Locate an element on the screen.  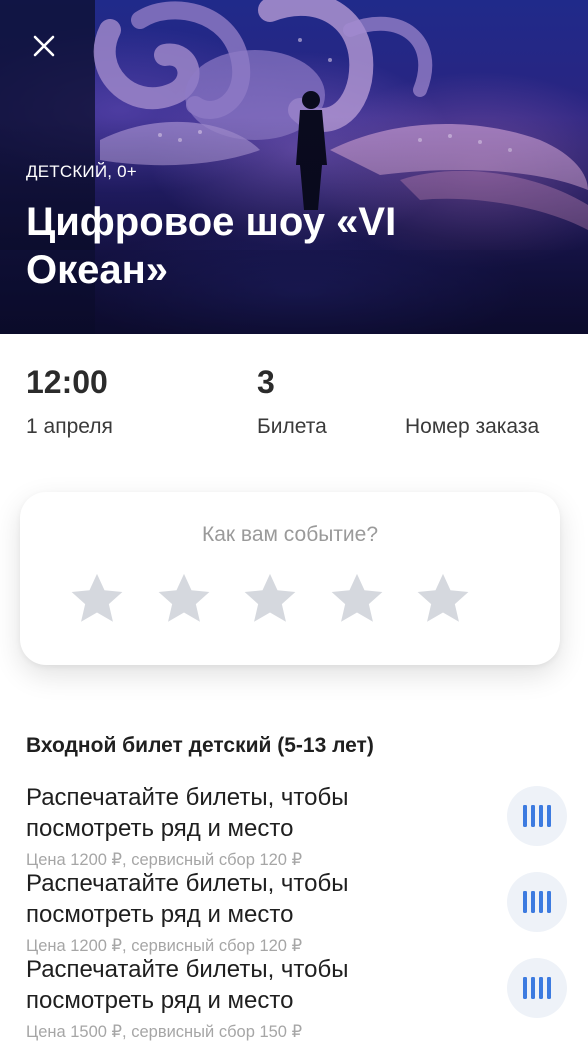
close-icon is located at coordinates (44, 46).